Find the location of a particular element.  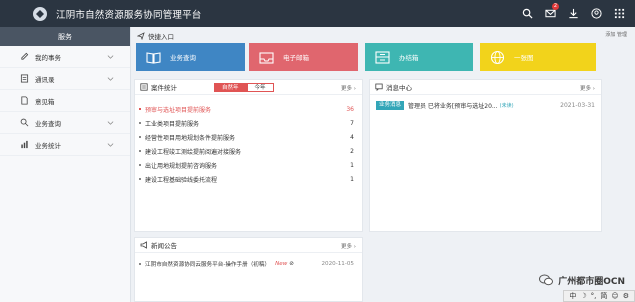

tile-completed-box: 办结箱 is located at coordinates (419, 57).